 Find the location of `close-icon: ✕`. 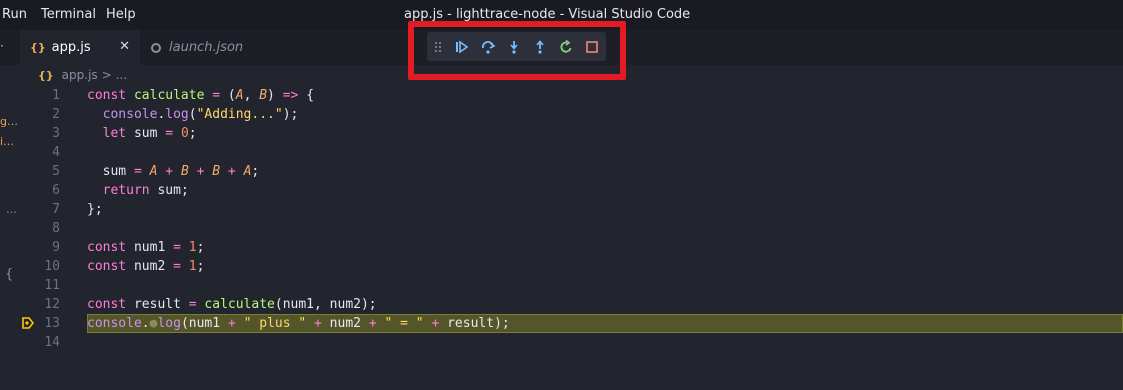

close-icon: ✕ is located at coordinates (124, 46).